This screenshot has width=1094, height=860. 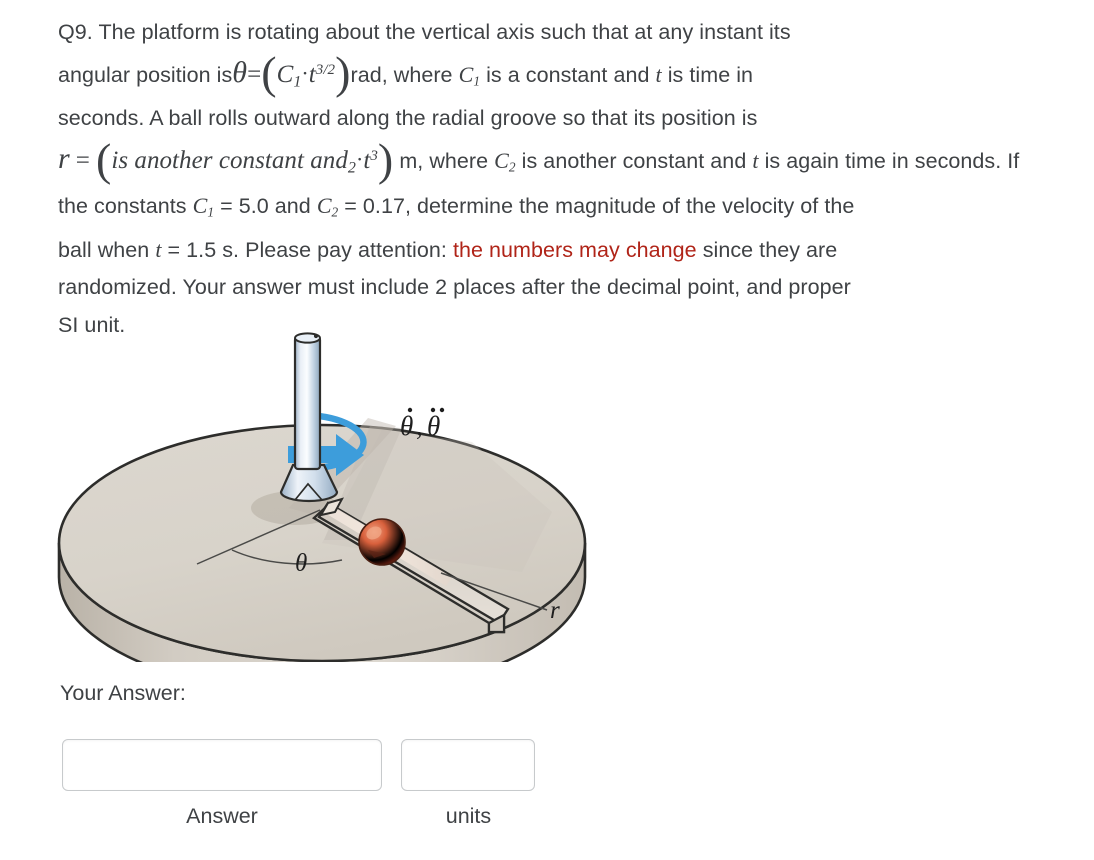 What do you see at coordinates (343, 73) in the screenshot?
I see `close-paren-1: )` at bounding box center [343, 73].